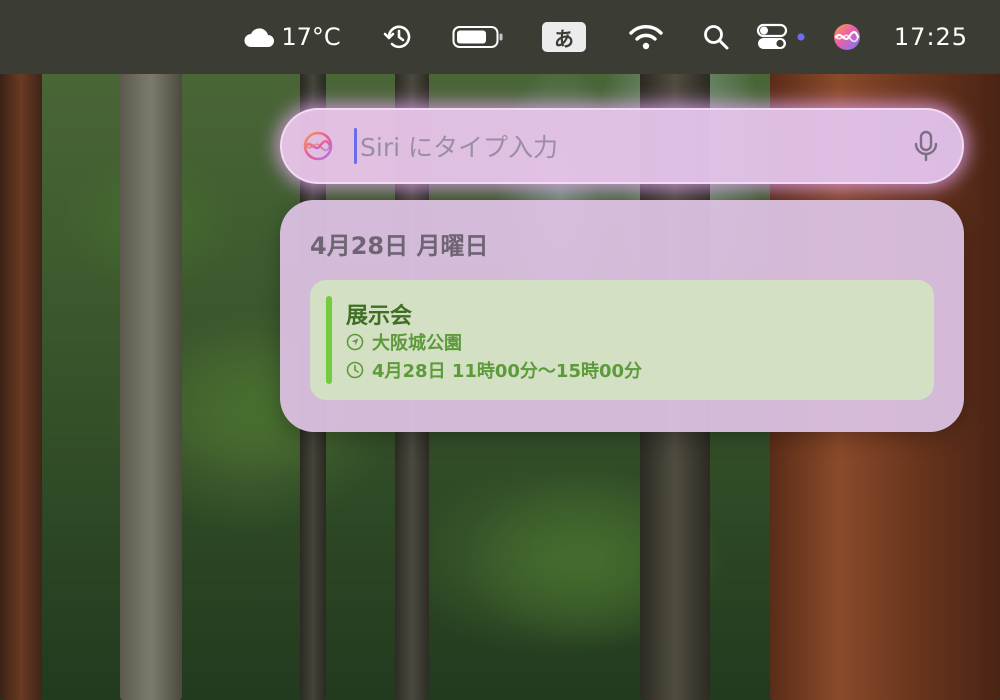  I want to click on search-icon, so click(716, 37).